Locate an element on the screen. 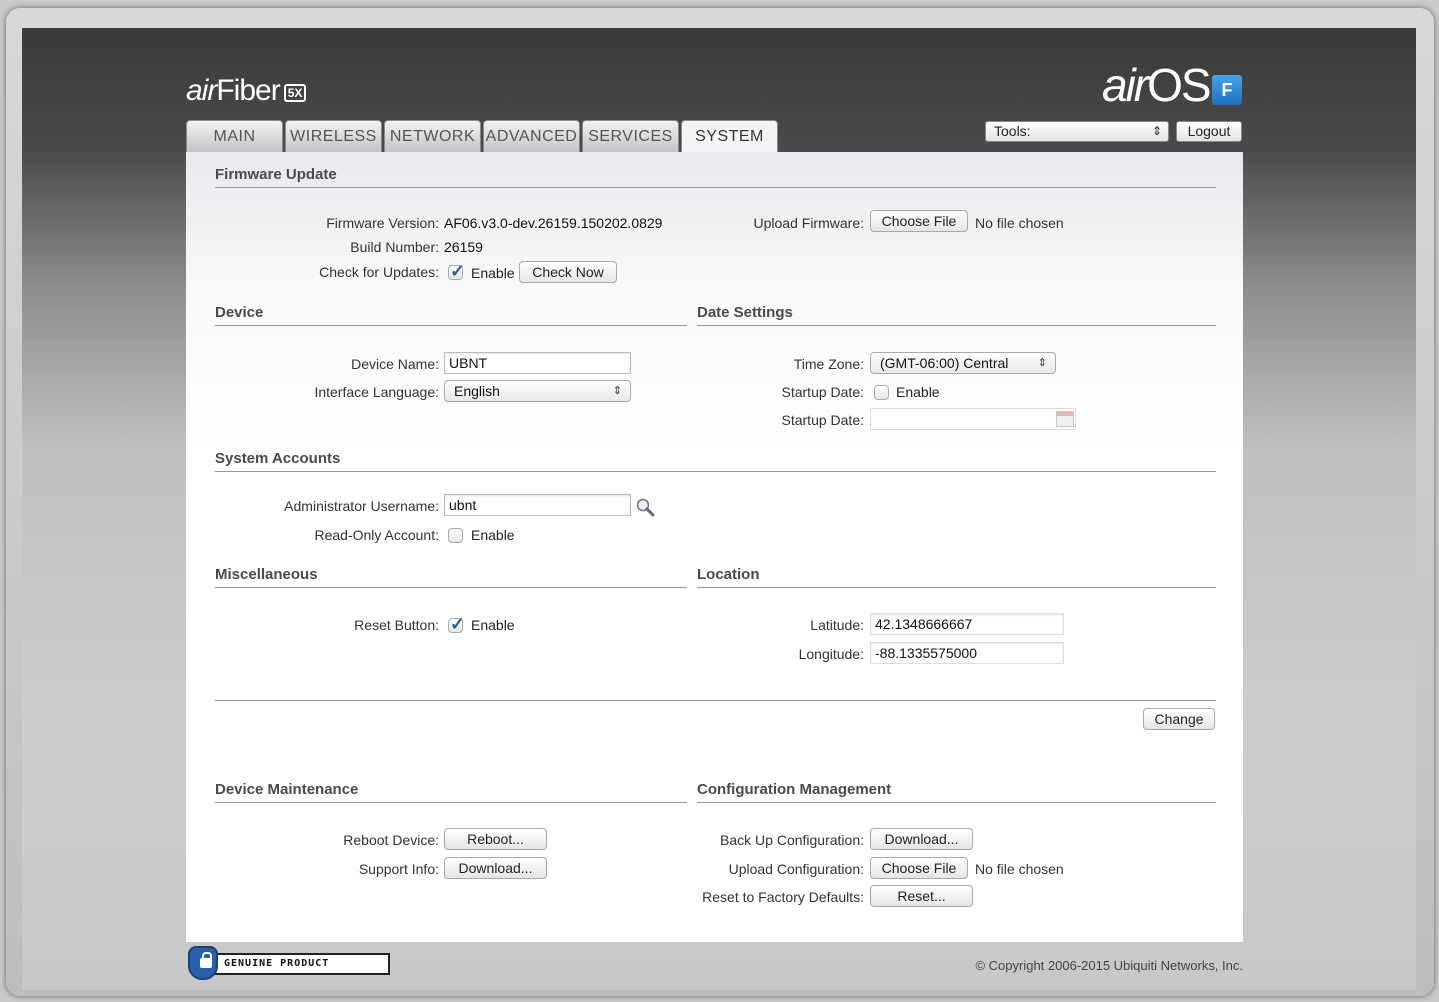 This screenshot has height=1002, width=1439. reset-button-enable-text: Enable is located at coordinates (493, 625).